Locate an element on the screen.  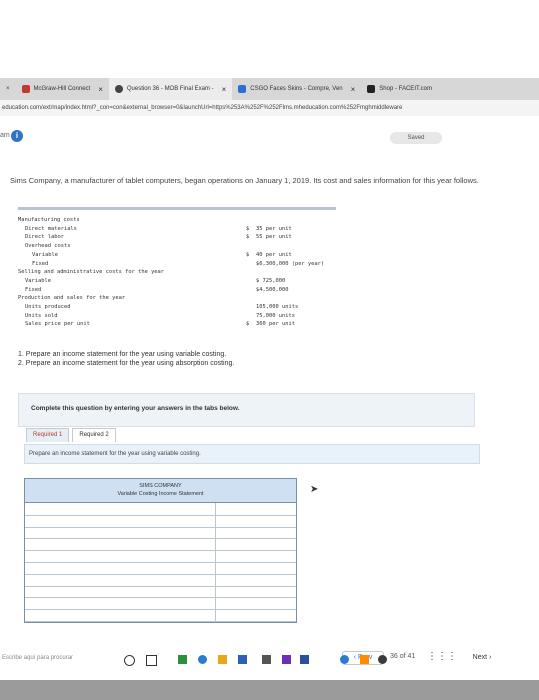
word-icon is located at coordinates (304, 659).